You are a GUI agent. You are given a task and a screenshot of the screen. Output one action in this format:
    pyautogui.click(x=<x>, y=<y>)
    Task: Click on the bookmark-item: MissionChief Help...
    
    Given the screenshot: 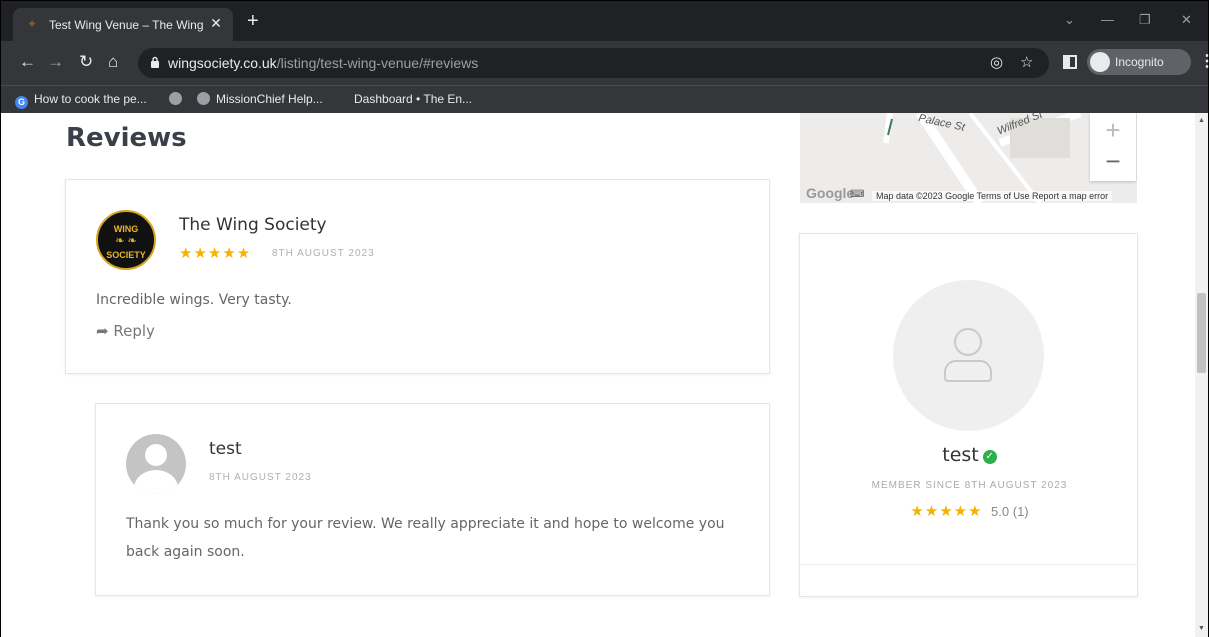 What is the action you would take?
    pyautogui.click(x=260, y=99)
    